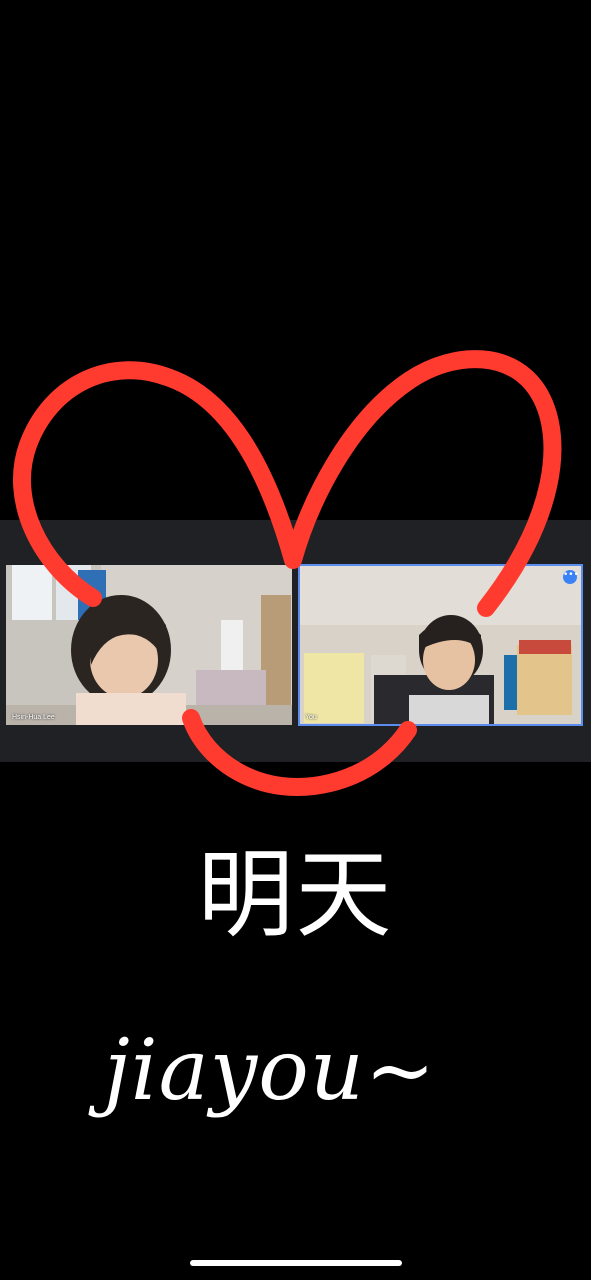  I want to click on self-video-frame, so click(440, 645).